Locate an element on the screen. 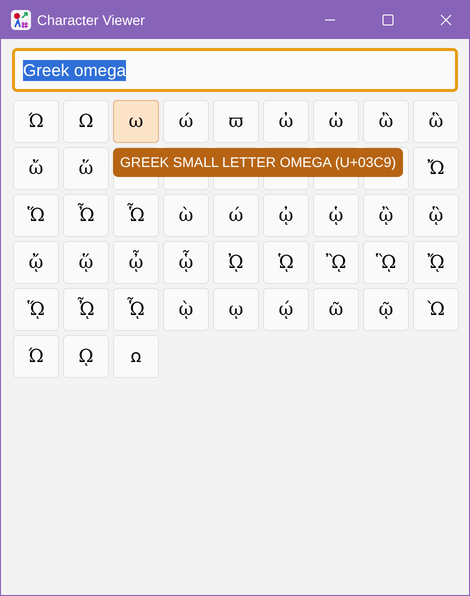  tooltip: GREEK SMALL LETTER OMEGA (U+03C9) is located at coordinates (258, 162).